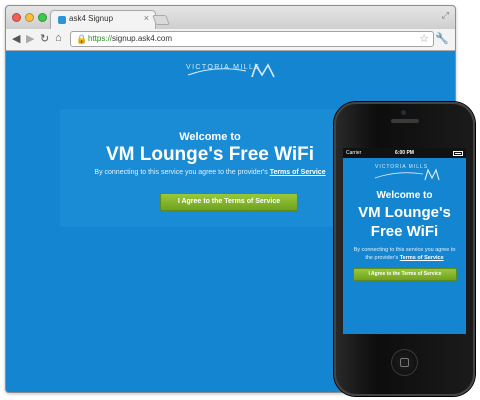 The width and height of the screenshot is (480, 400). Describe the element at coordinates (404, 222) in the screenshot. I see `mobile-page-title: VM Lounge's Free WiFi` at that location.